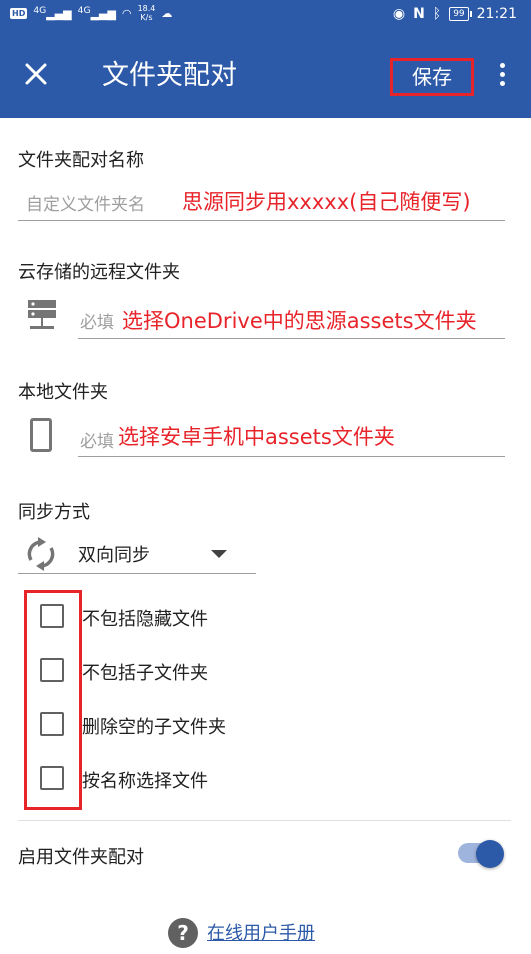 The image size is (531, 954). What do you see at coordinates (264, 820) in the screenshot?
I see `divider` at bounding box center [264, 820].